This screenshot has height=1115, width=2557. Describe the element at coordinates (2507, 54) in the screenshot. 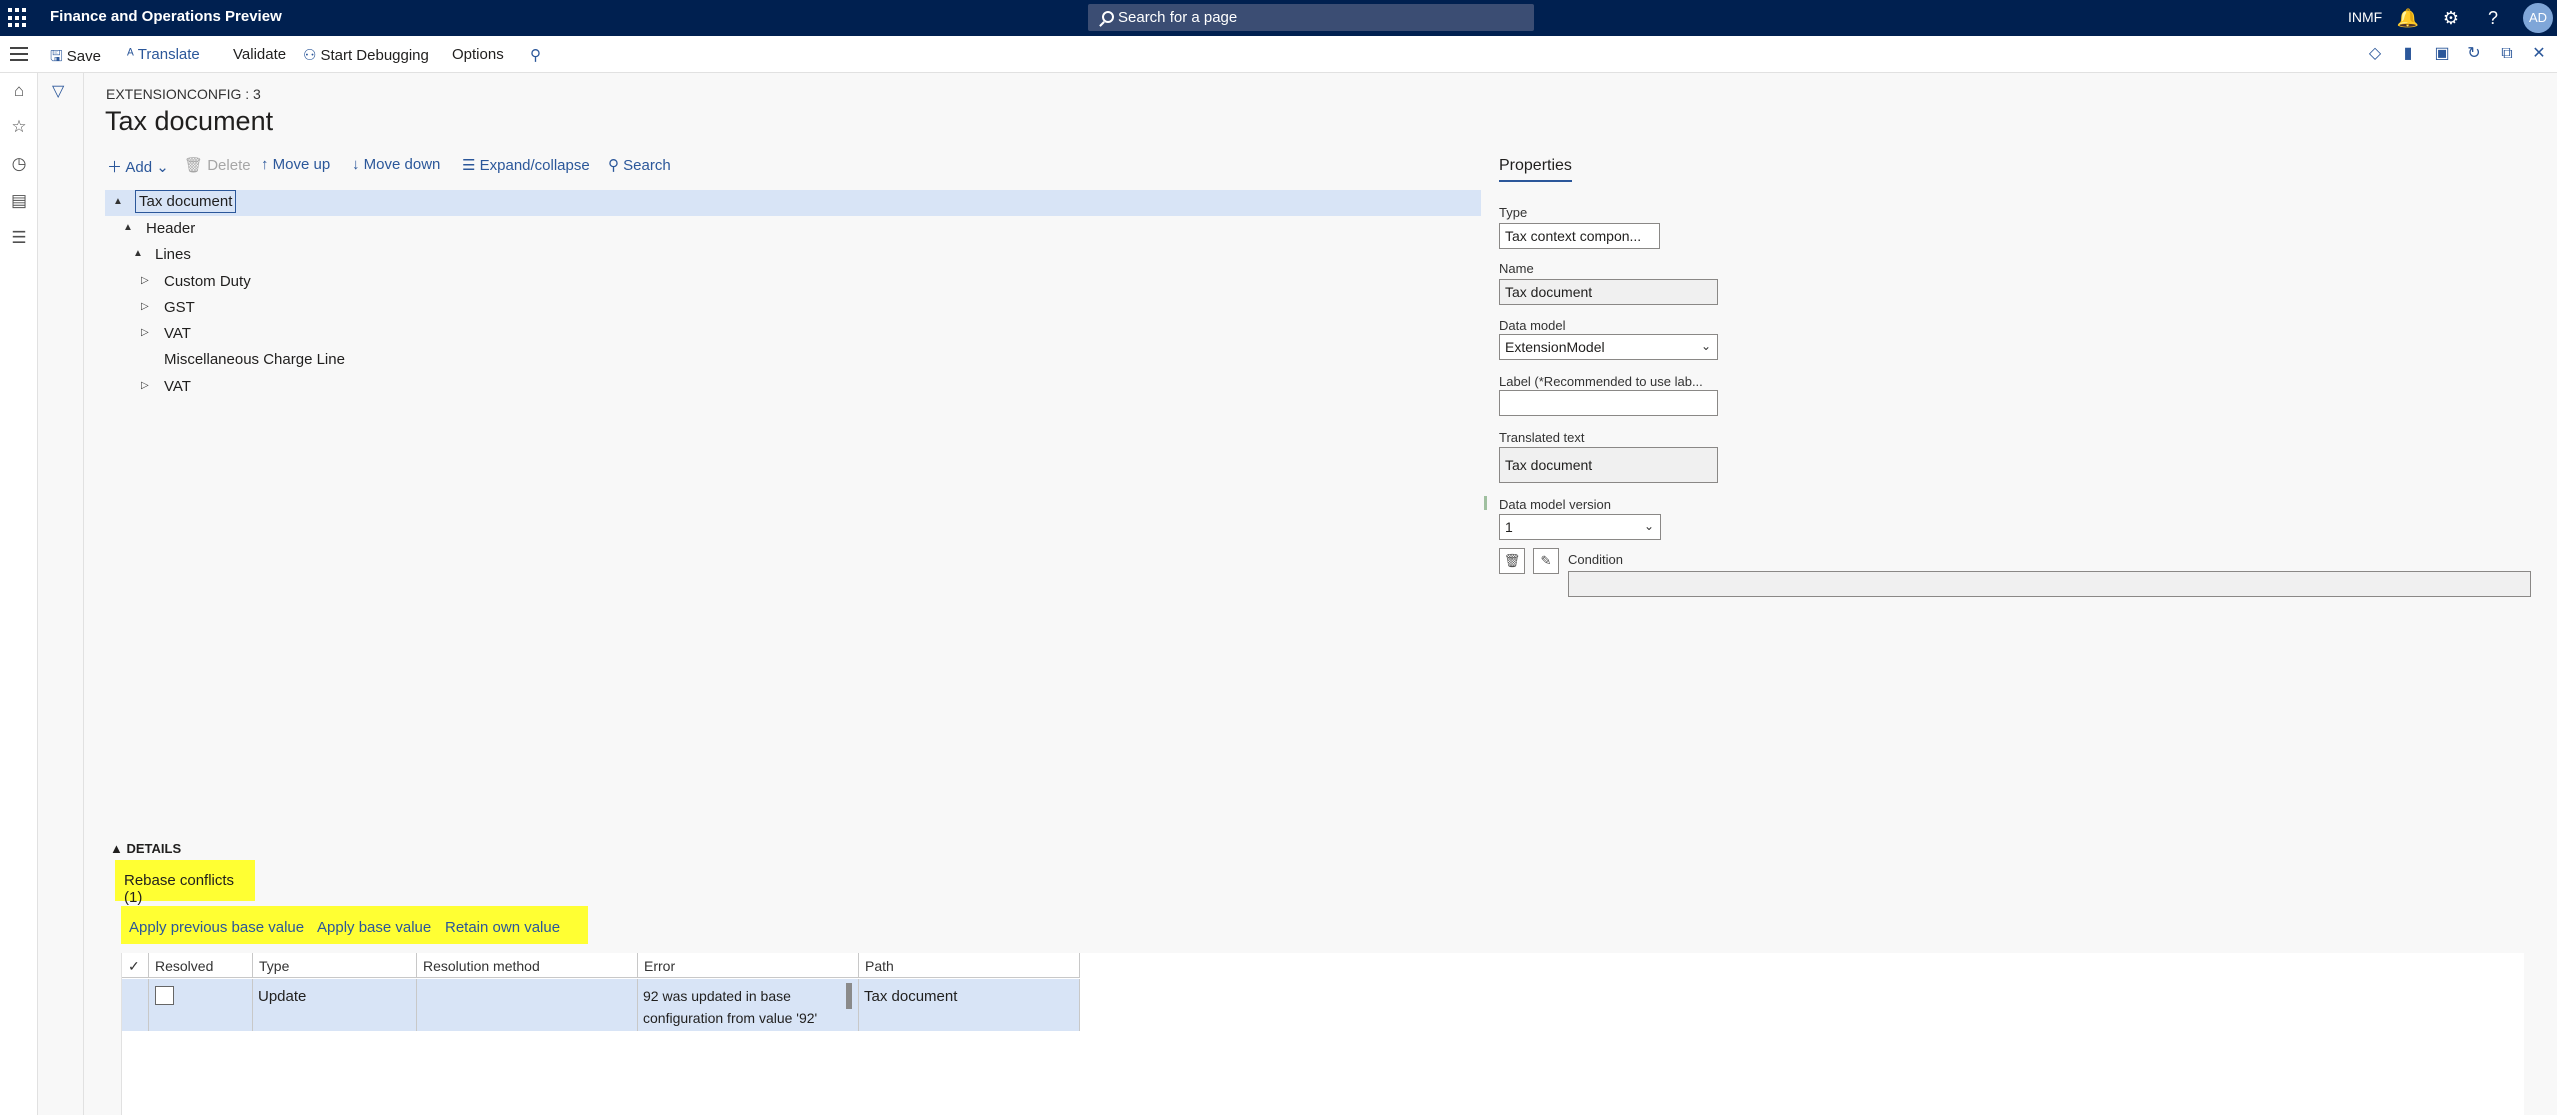

I see `open-new-window-icon: ⧉` at that location.